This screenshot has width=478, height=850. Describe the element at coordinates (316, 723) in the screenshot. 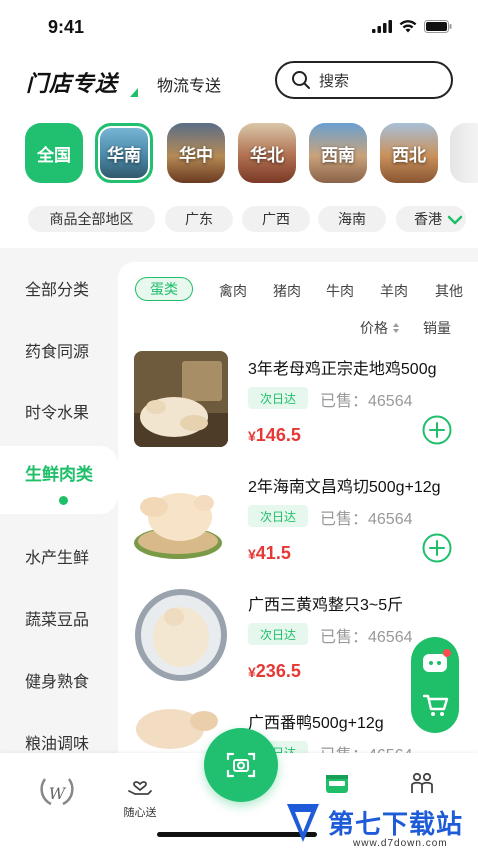

I see `product-name: 广西番鸭500g+12g` at that location.